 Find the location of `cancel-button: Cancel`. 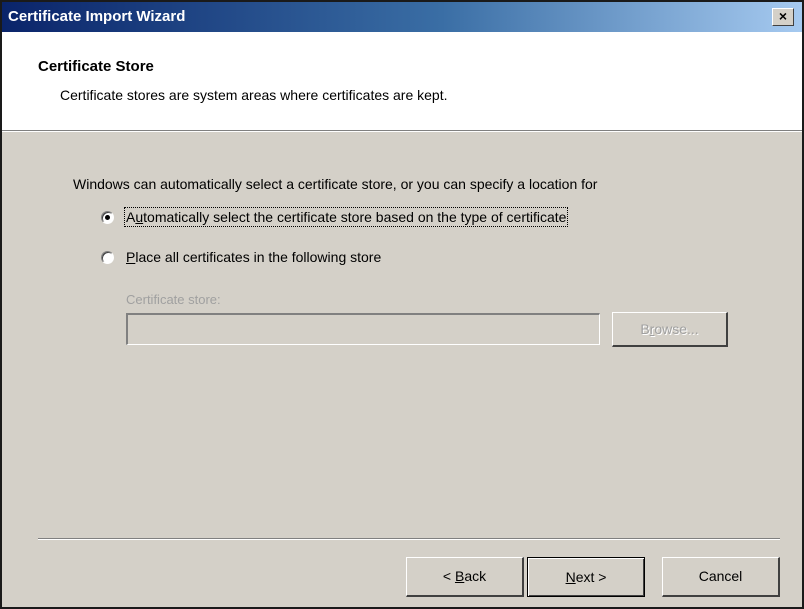

cancel-button: Cancel is located at coordinates (721, 577).